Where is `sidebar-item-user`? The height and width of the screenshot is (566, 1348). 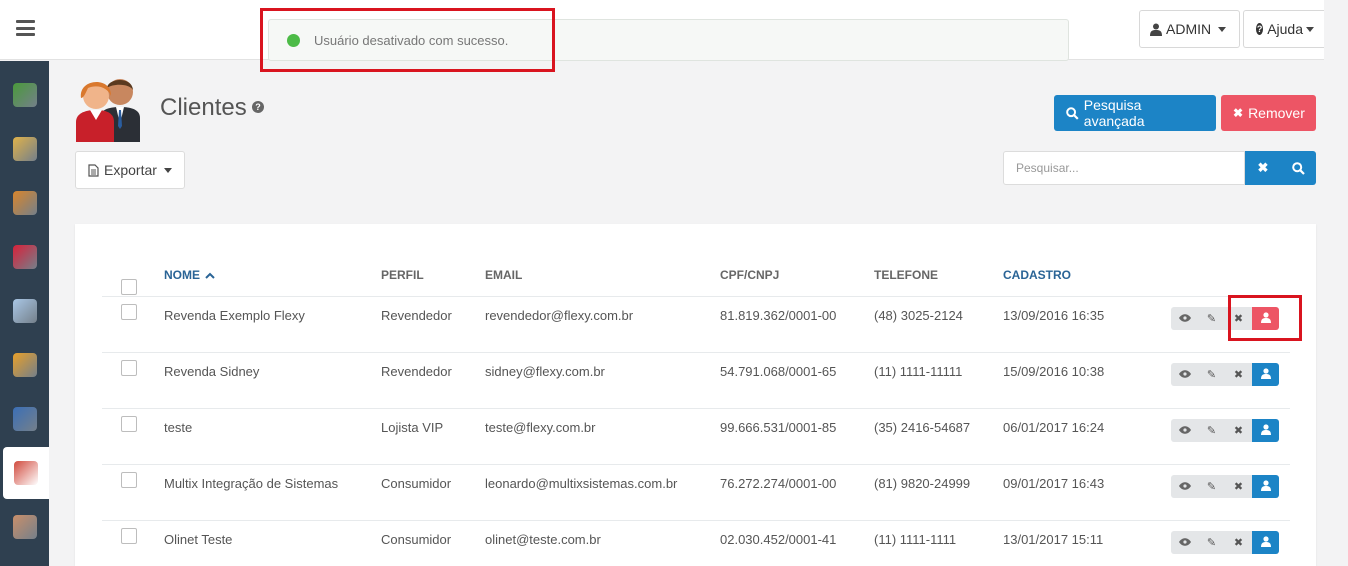 sidebar-item-user is located at coordinates (24, 527).